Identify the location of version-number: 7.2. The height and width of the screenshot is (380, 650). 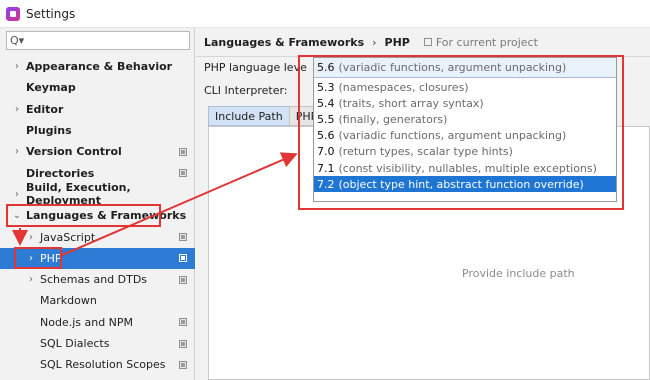
(326, 184).